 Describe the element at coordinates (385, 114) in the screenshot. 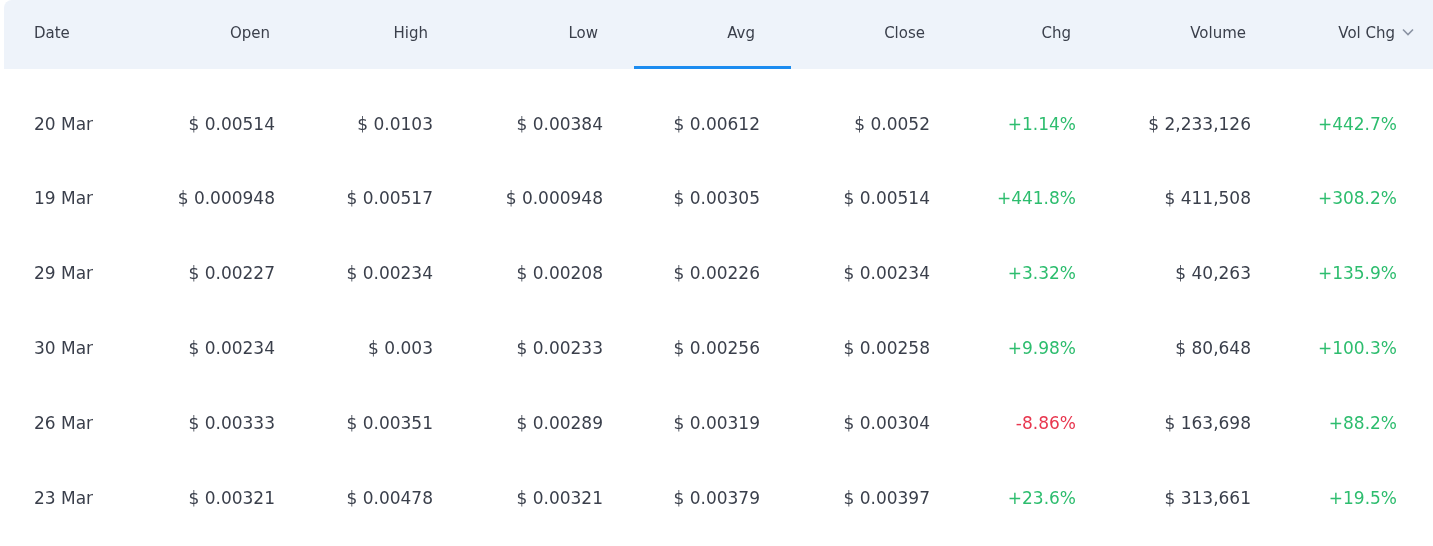

I see `table-cell: $ 0.0103` at that location.